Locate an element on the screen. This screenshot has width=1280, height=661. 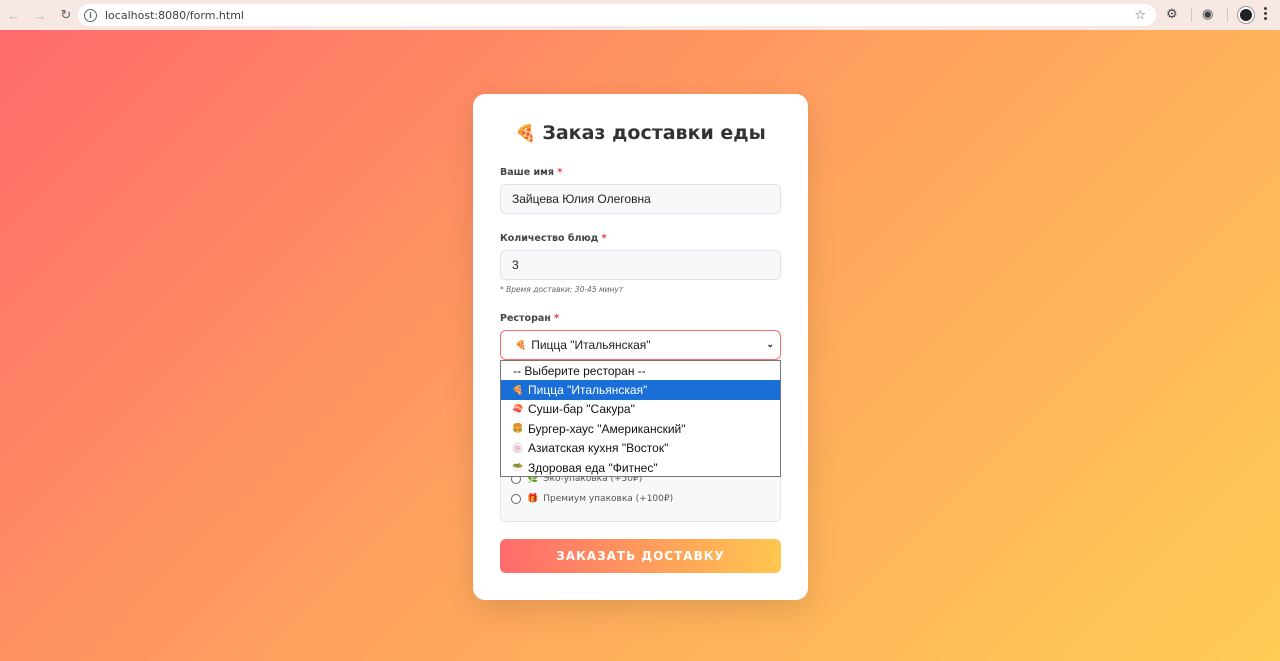
option-label: Бургер-хаус "Американский" is located at coordinates (607, 428).